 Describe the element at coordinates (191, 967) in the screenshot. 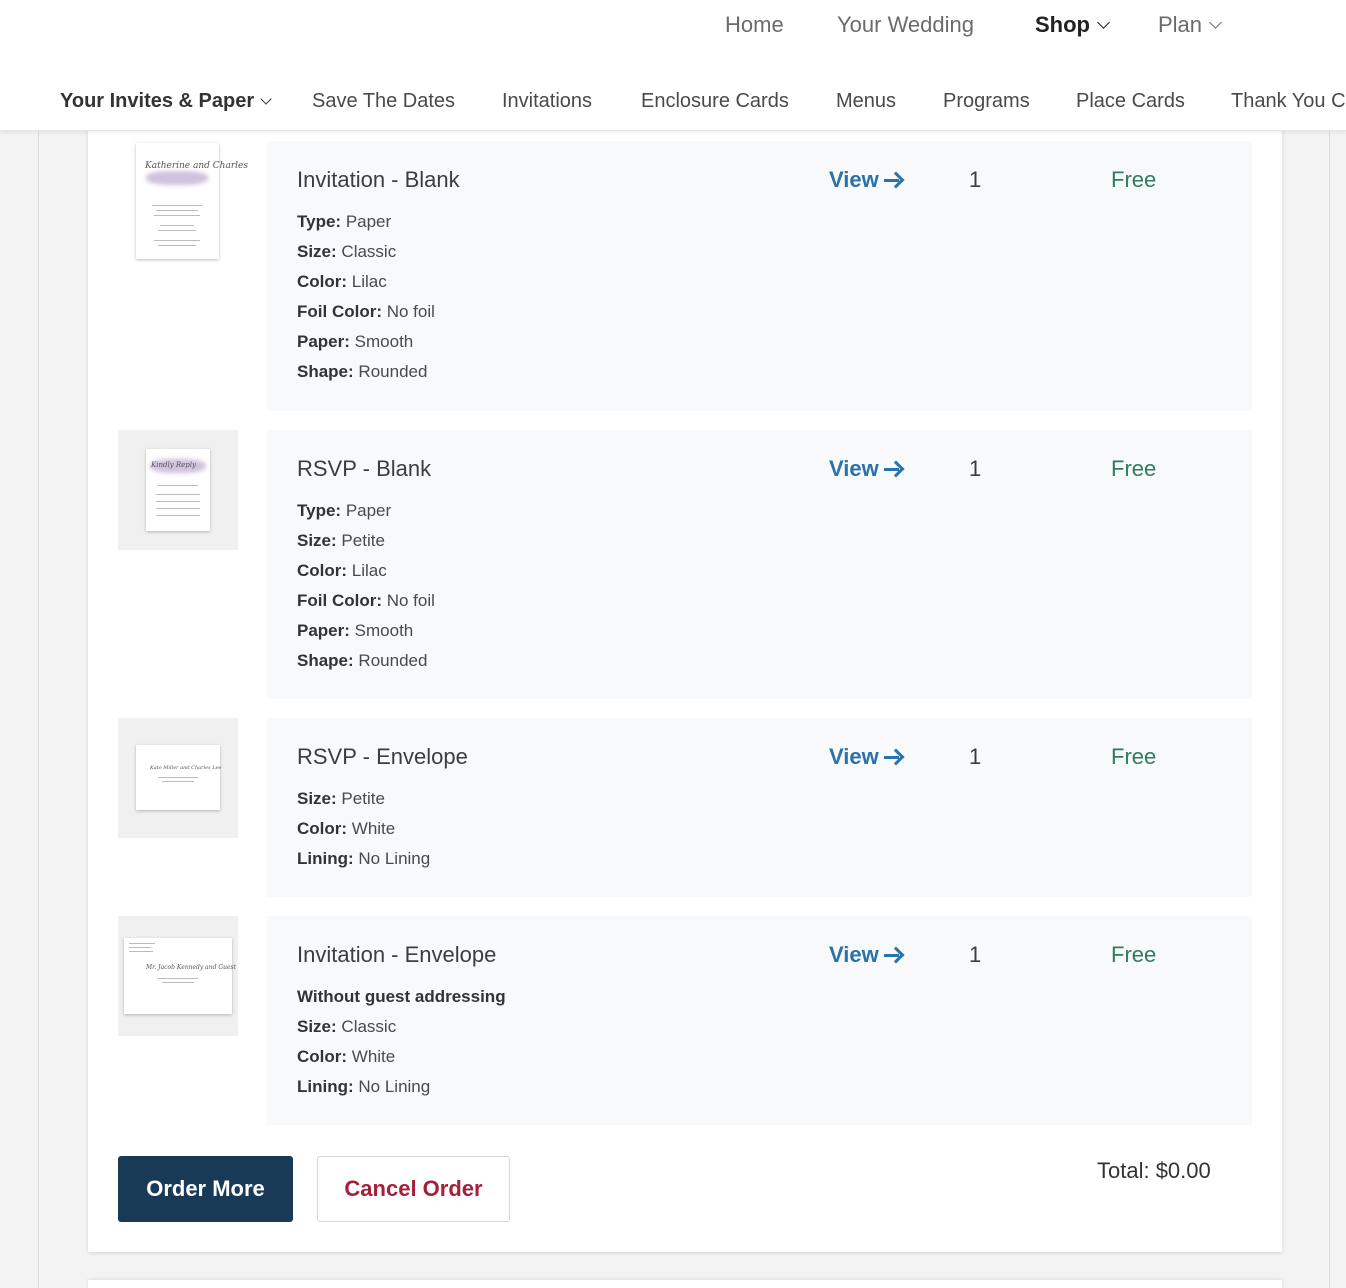

I see `thumbnail-script-text: Mr. Jacob Kennedy and Guest` at that location.